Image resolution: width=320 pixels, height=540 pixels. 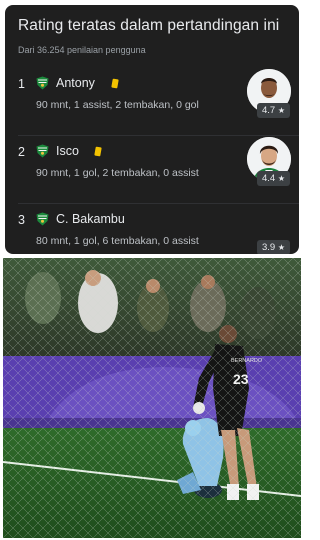 What do you see at coordinates (82, 50) in the screenshot?
I see `card-subtitle: Dari 36.254 penilaian pengguna` at bounding box center [82, 50].